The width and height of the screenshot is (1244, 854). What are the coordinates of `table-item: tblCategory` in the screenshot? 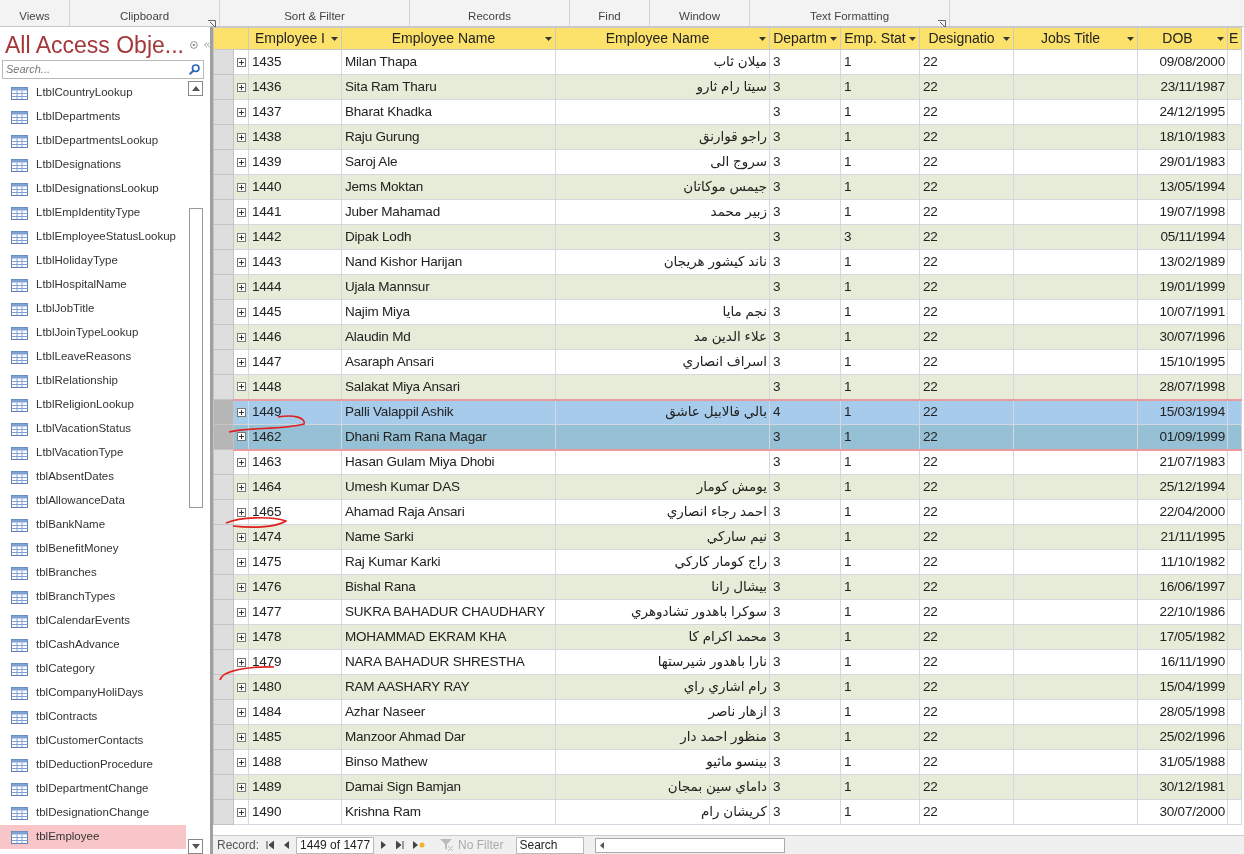 It's located at (93, 669).